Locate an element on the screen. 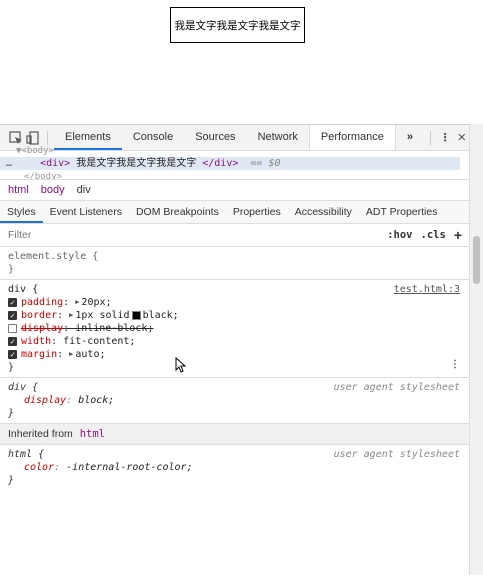  tab-accessibility: Accessibility is located at coordinates (323, 212).